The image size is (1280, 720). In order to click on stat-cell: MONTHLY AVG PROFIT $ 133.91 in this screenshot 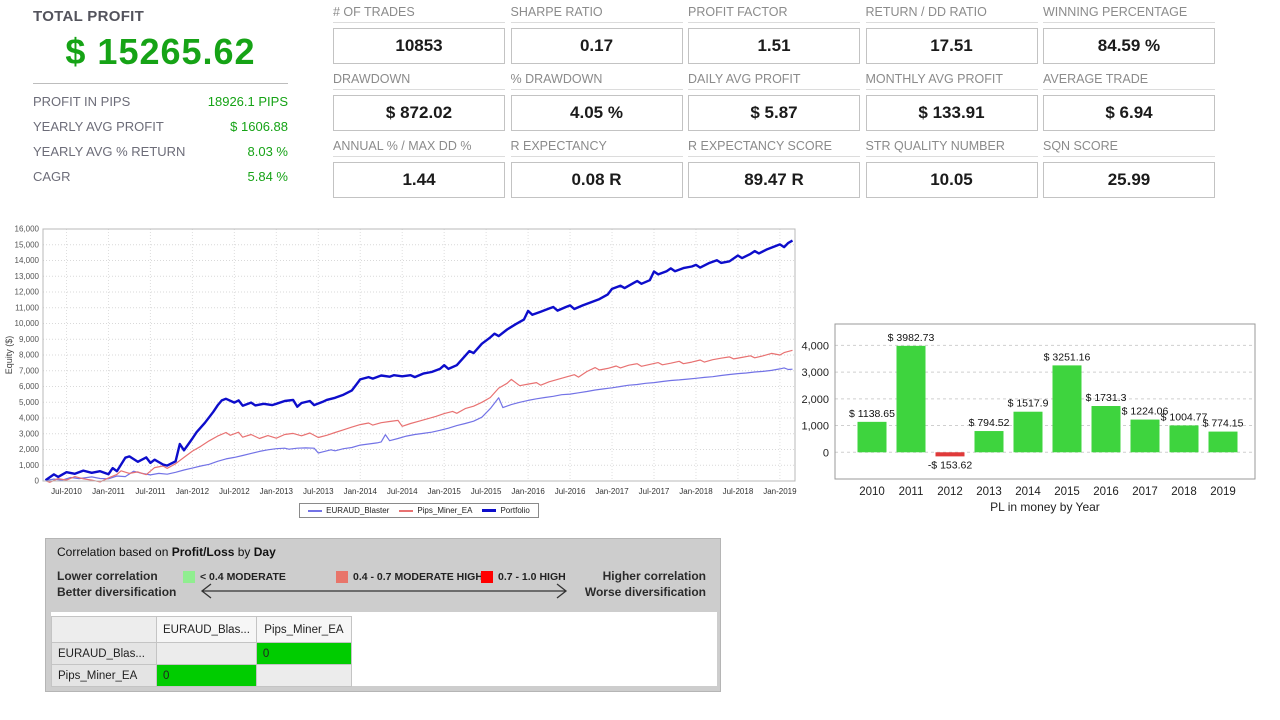, I will do `click(951, 101)`.